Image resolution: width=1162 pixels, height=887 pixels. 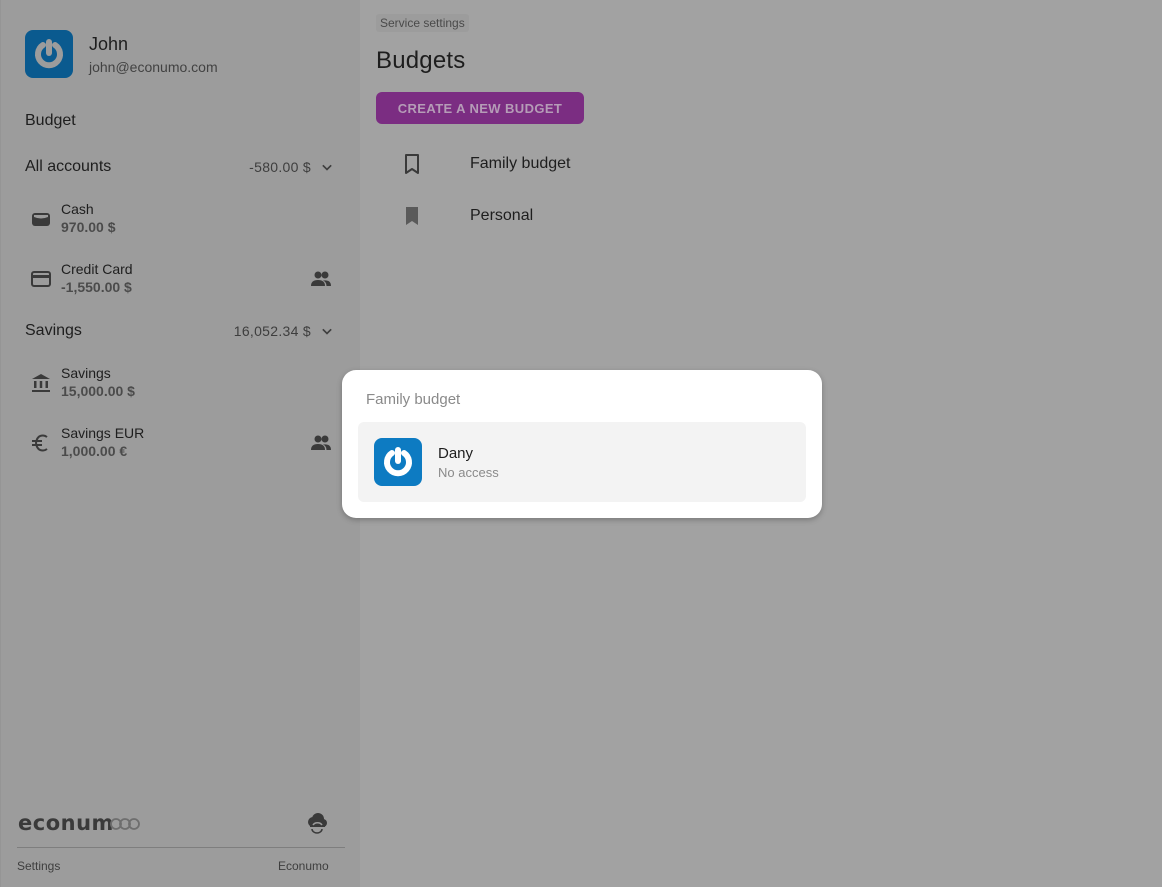 What do you see at coordinates (41, 383) in the screenshot?
I see `bank-icon` at bounding box center [41, 383].